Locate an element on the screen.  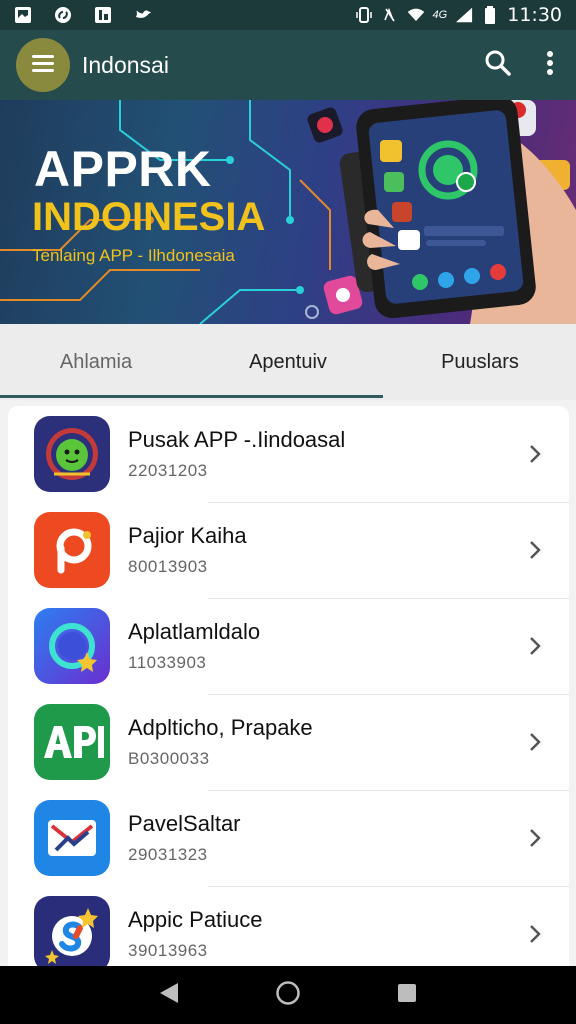
home-button is located at coordinates (288, 995).